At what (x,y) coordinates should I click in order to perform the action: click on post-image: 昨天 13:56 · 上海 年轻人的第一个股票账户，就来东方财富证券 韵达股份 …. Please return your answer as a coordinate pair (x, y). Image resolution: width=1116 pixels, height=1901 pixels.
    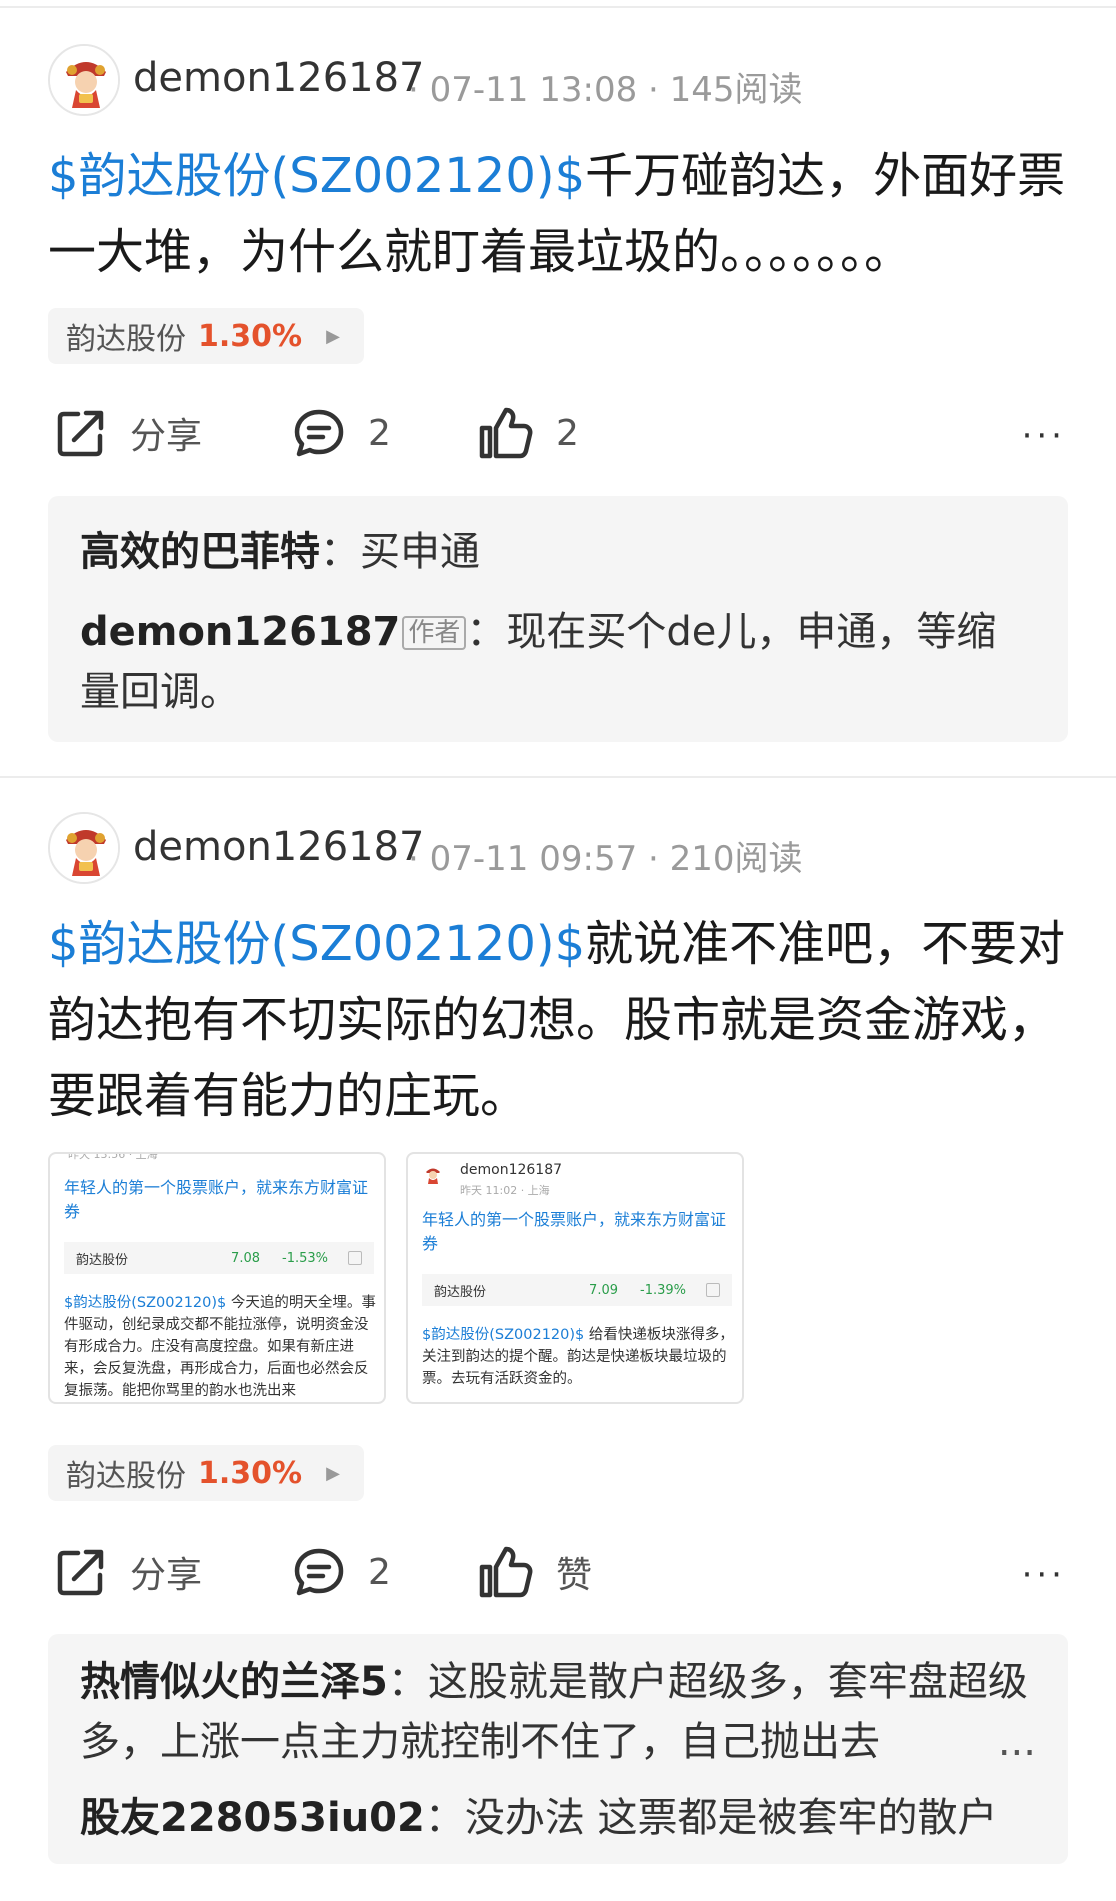
    Looking at the image, I should click on (217, 1278).